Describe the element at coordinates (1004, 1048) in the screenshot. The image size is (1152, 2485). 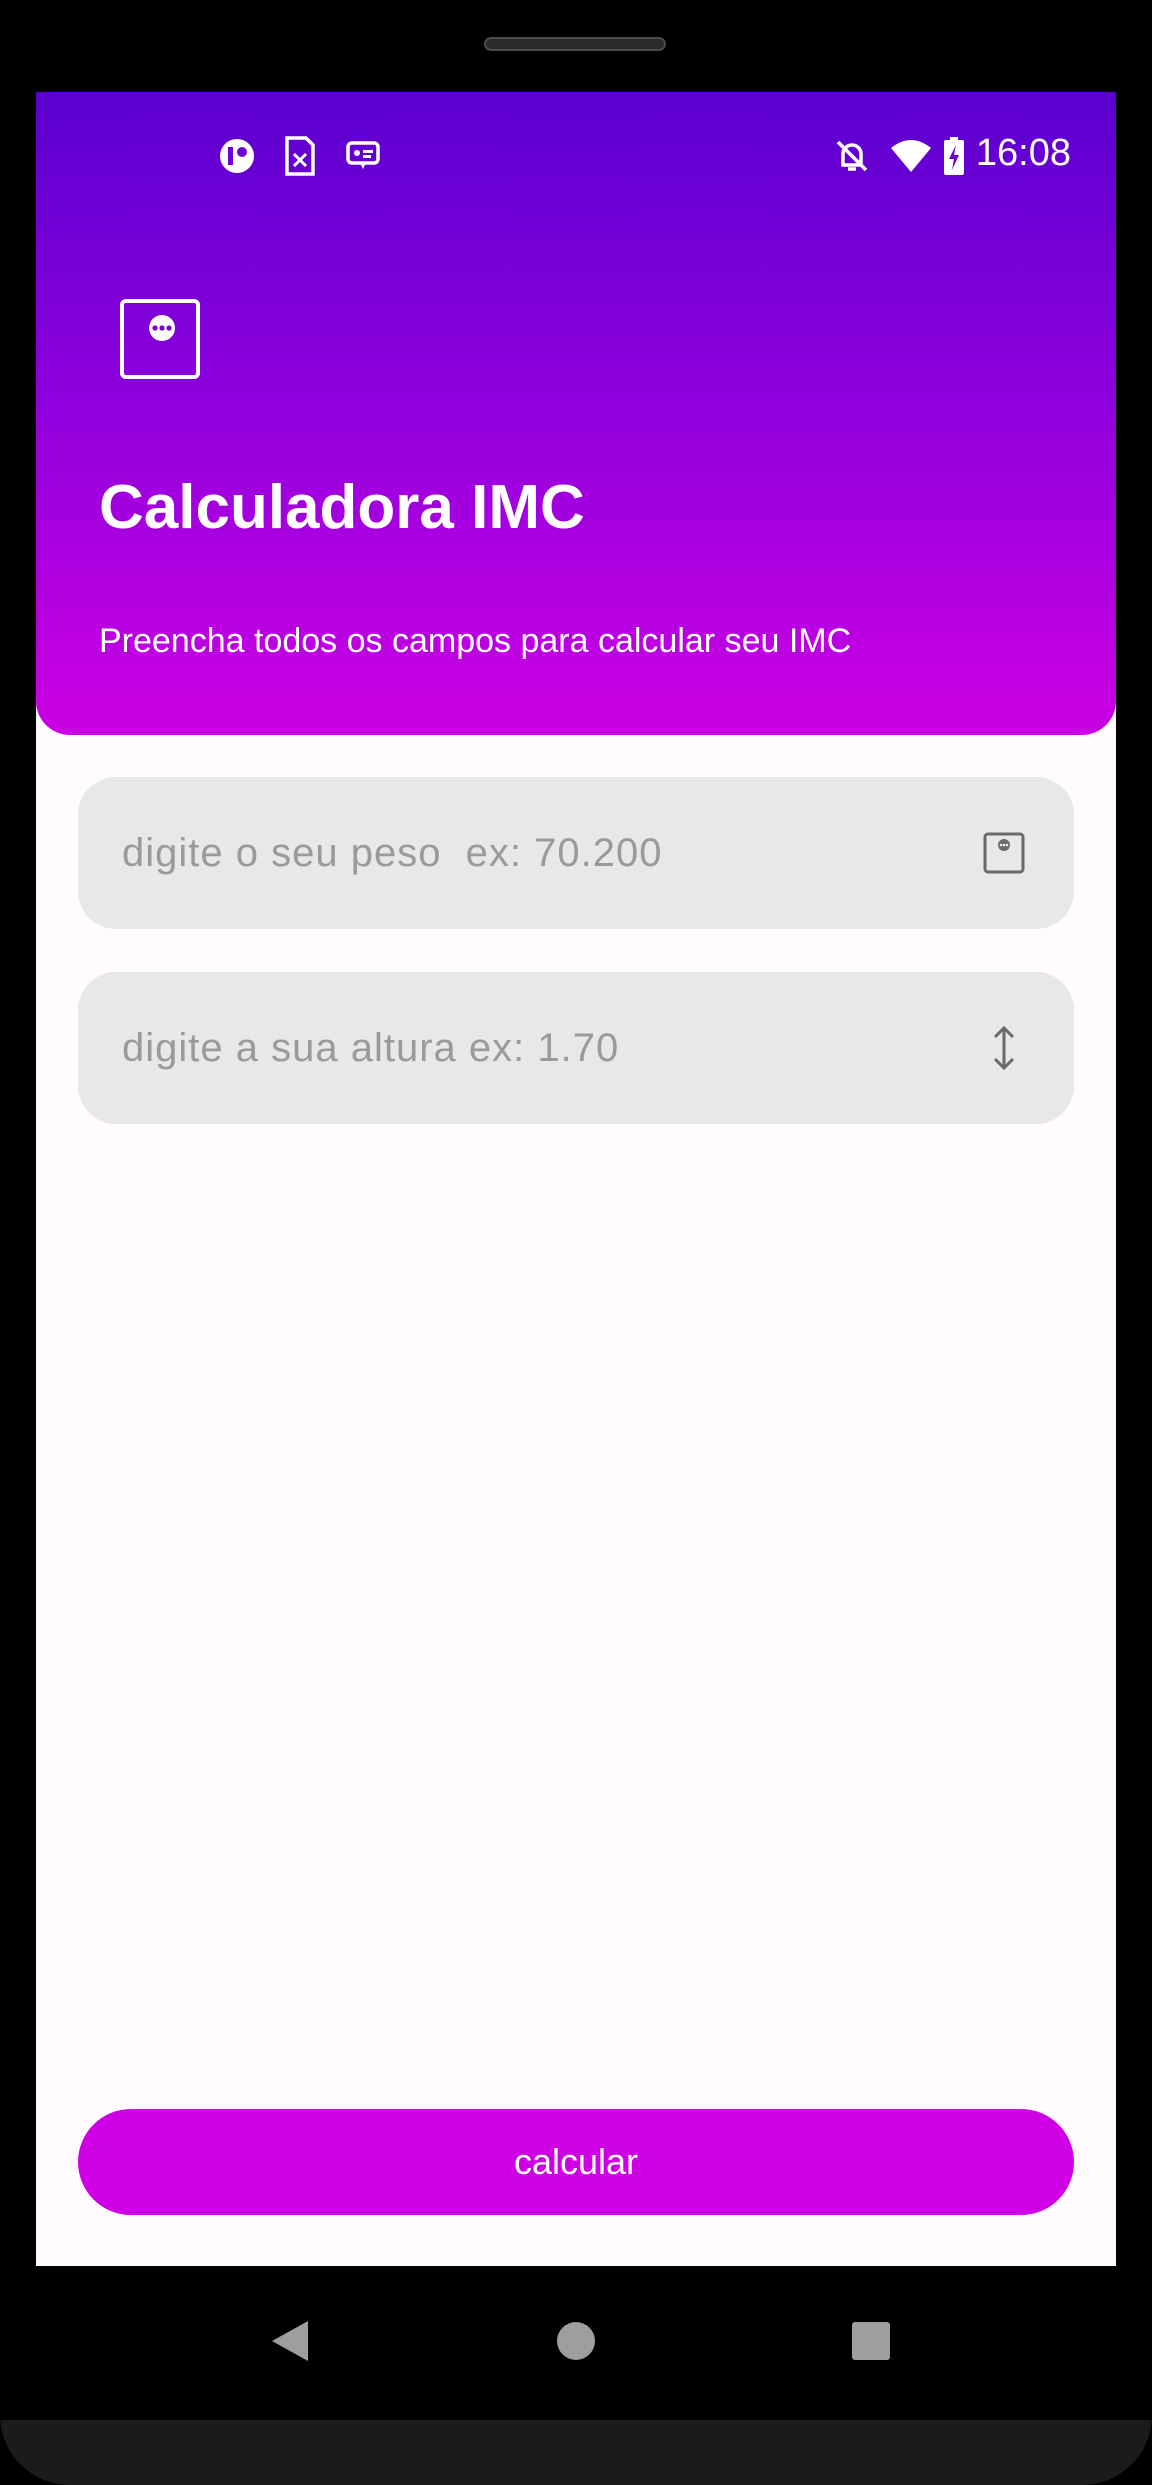
I see `height-arrows-icon` at that location.